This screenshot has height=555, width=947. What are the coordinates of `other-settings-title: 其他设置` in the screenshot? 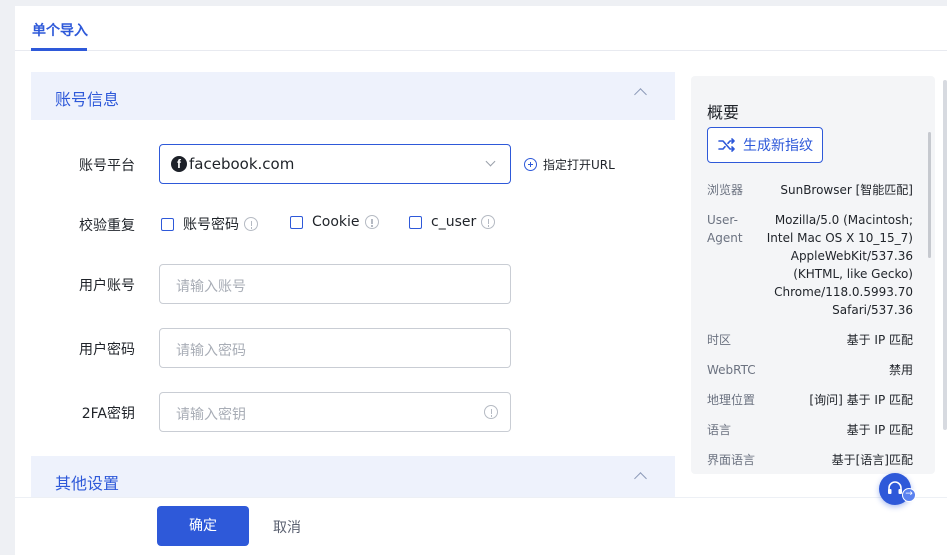 It's located at (87, 483).